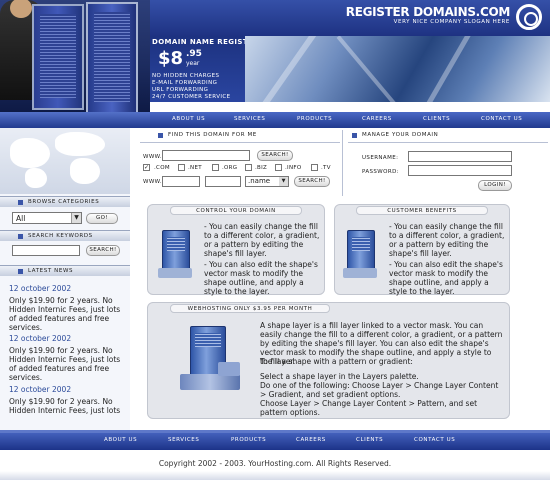 The image size is (550, 480). Describe the element at coordinates (495, 185) in the screenshot. I see `login-button: LOGIN!` at that location.